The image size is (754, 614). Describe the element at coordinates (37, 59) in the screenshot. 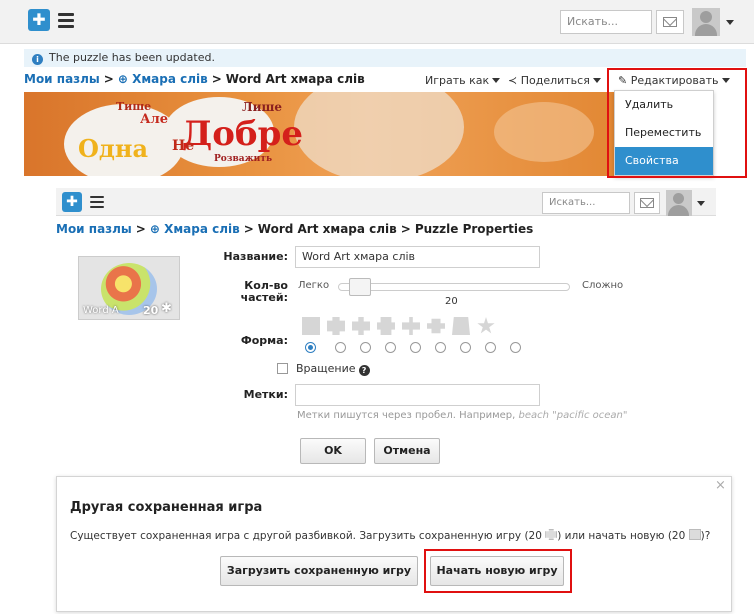

I see `info-icon: i` at that location.